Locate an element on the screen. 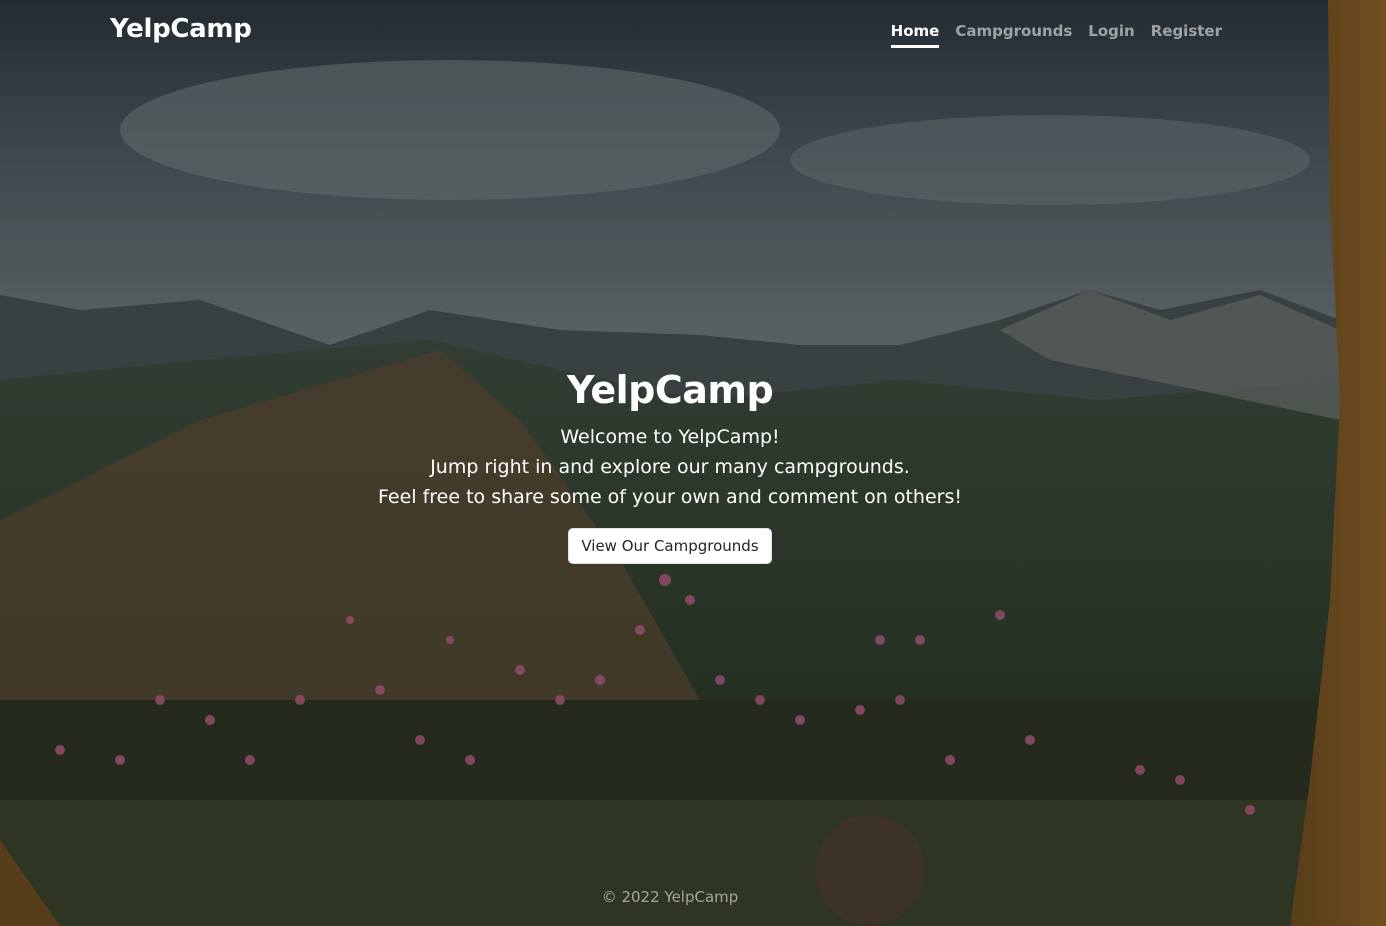 Image resolution: width=1386 pixels, height=926 pixels. view-campgrounds-button: View Our Campgrounds is located at coordinates (670, 546).